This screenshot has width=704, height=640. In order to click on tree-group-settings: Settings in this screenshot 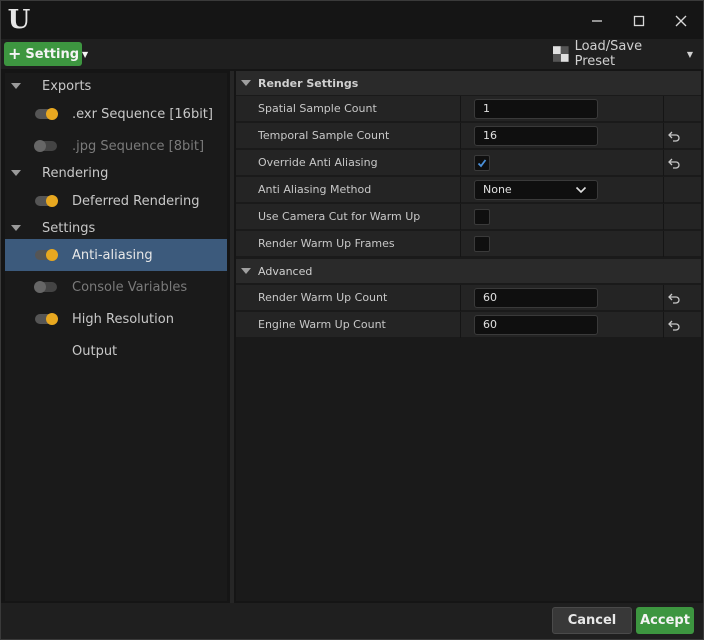, I will do `click(116, 228)`.